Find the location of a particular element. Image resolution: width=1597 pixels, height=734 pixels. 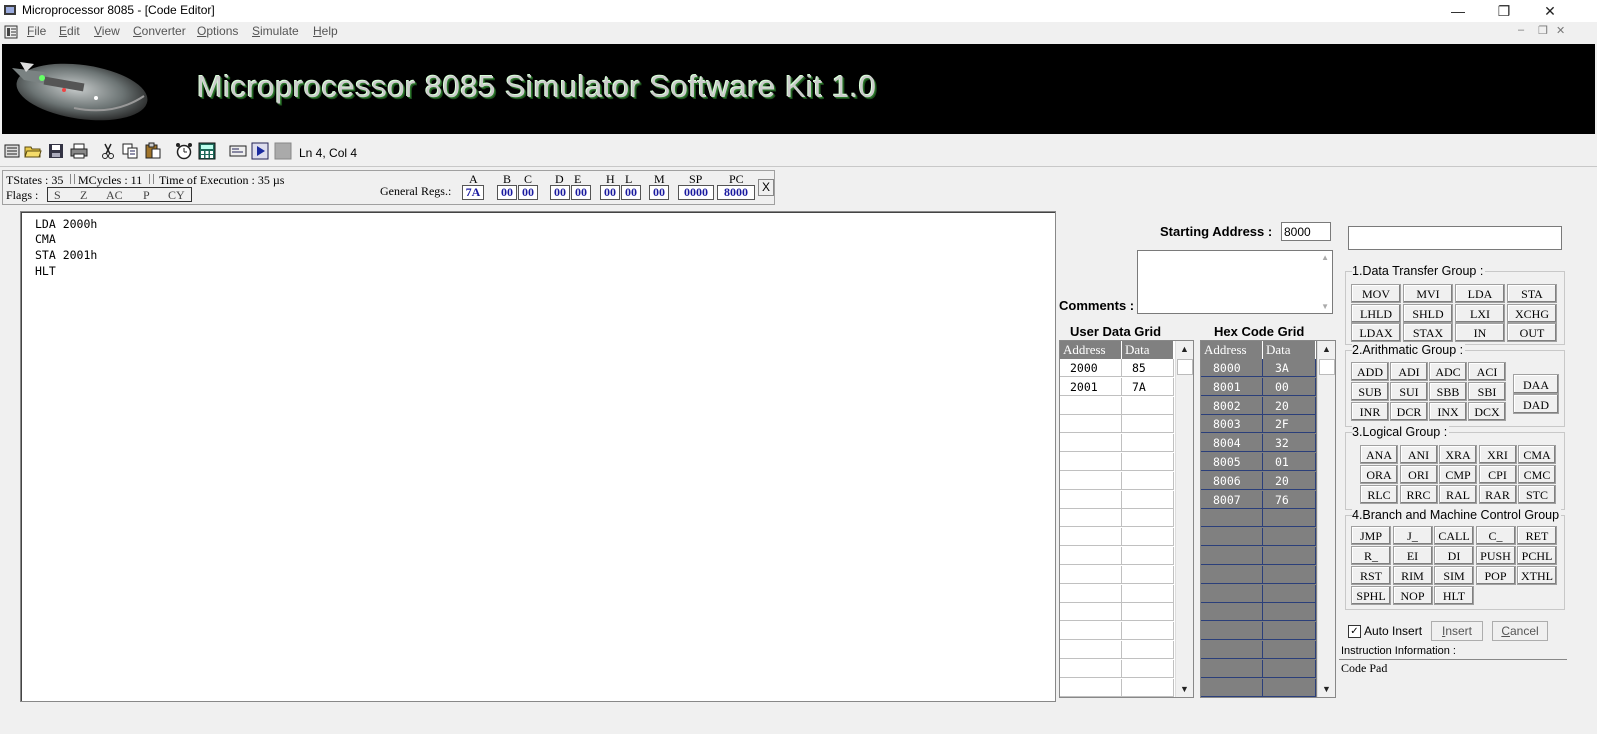

instr-rim-button: RIM is located at coordinates (1412, 575).